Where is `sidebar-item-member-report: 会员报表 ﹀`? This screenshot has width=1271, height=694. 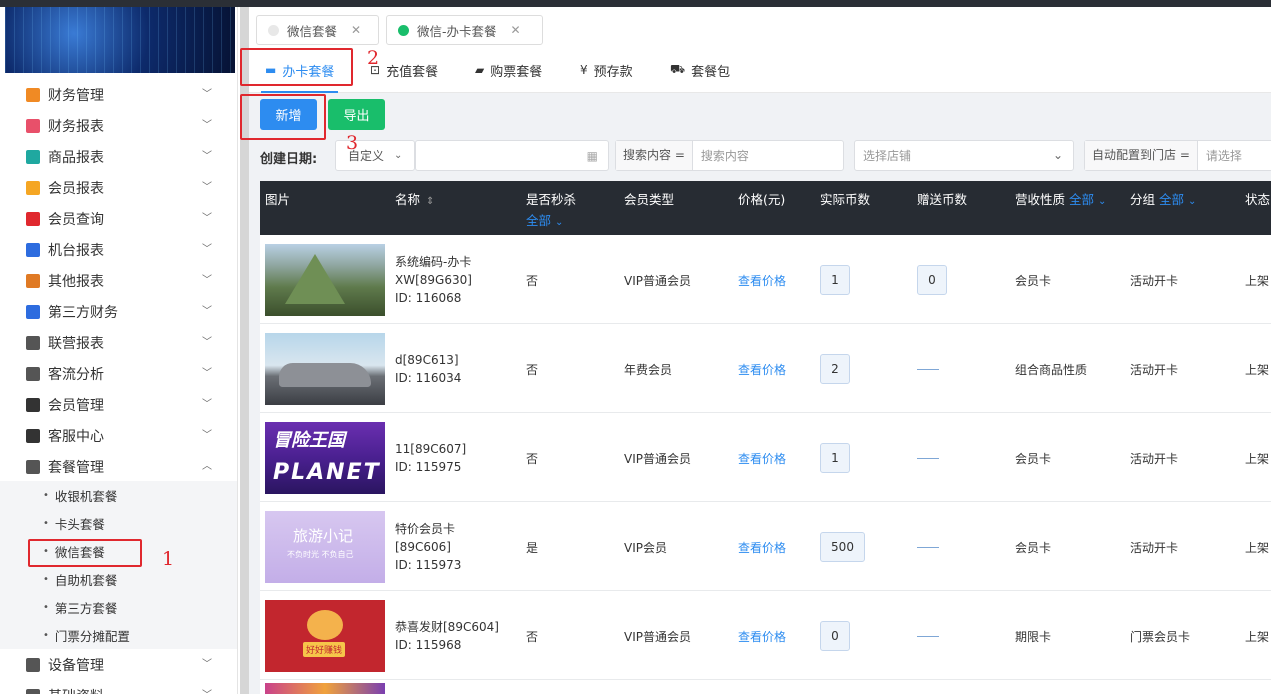
sidebar-item-member-report: 会员报表 ﹀ is located at coordinates (118, 187).